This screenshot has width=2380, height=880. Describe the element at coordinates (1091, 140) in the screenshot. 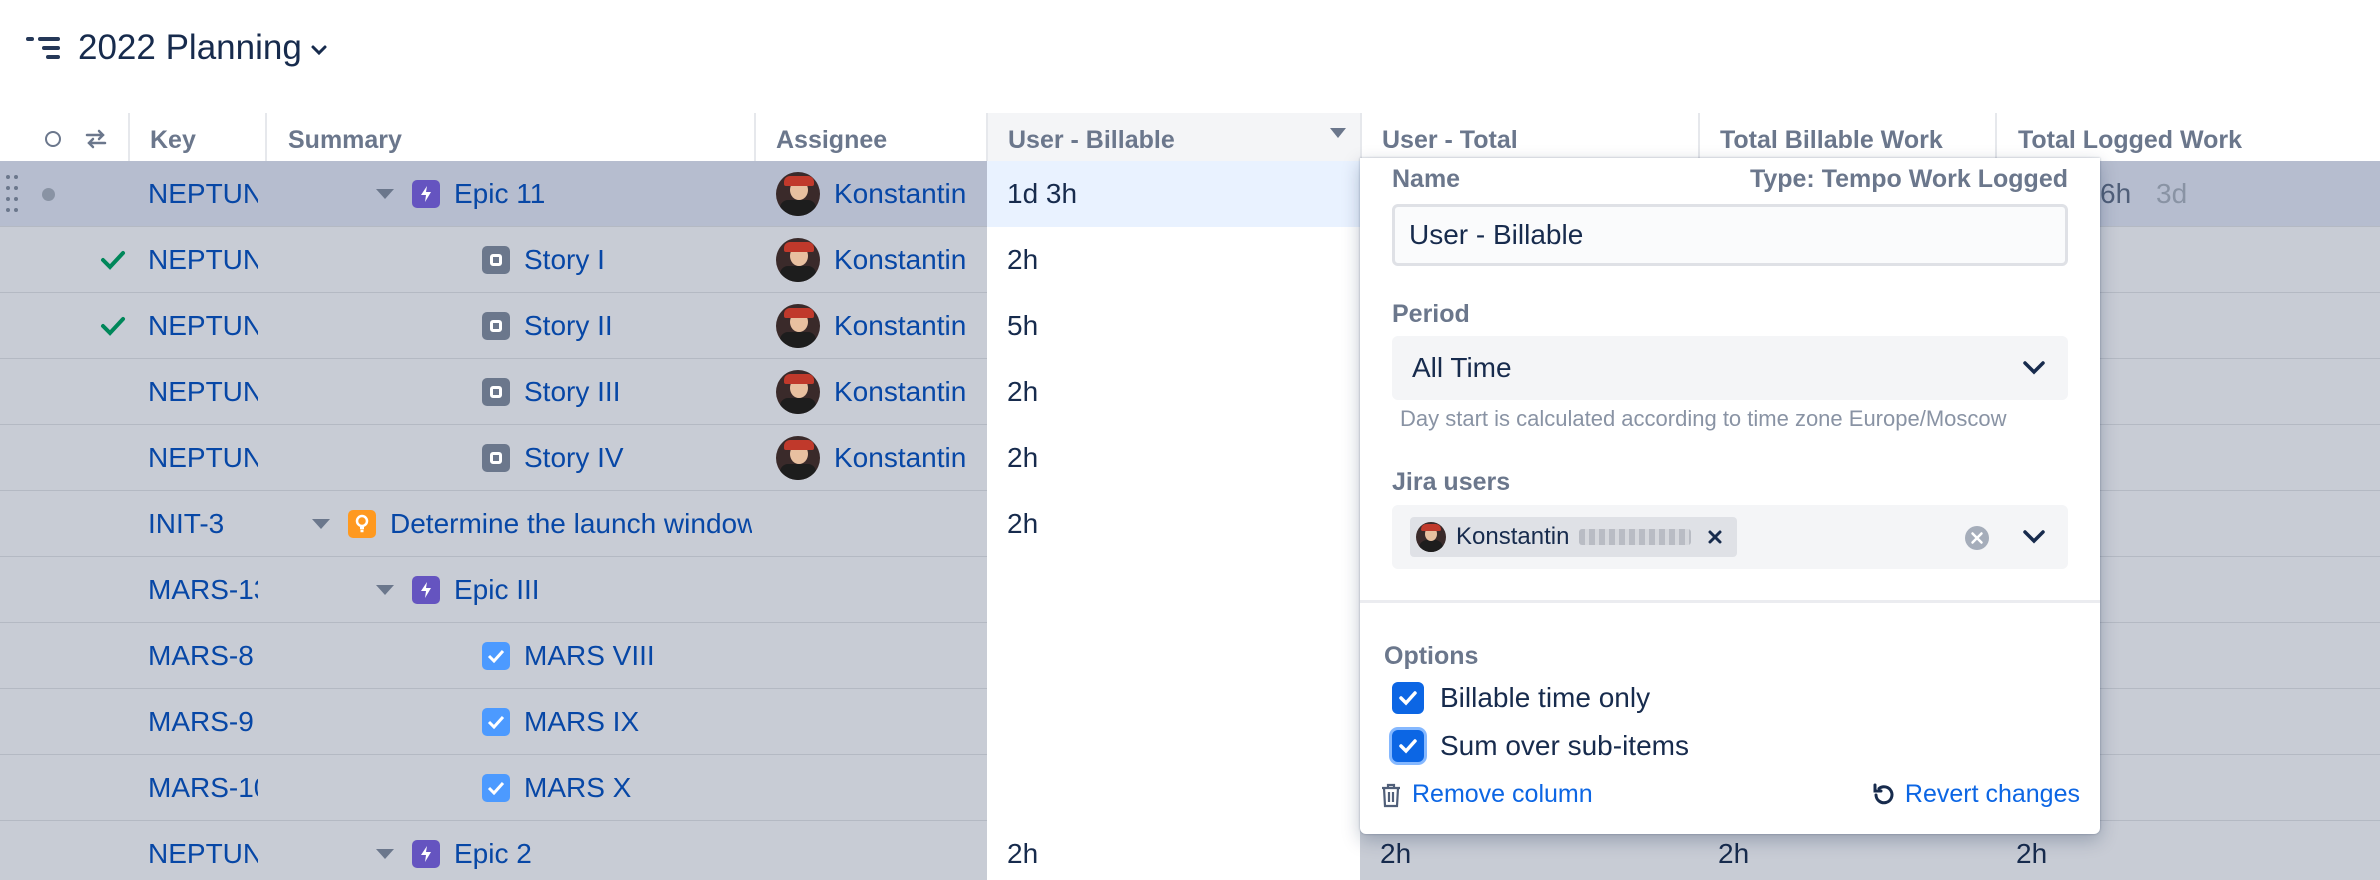

I see `column-header-user-billable-label: User - Billable` at that location.